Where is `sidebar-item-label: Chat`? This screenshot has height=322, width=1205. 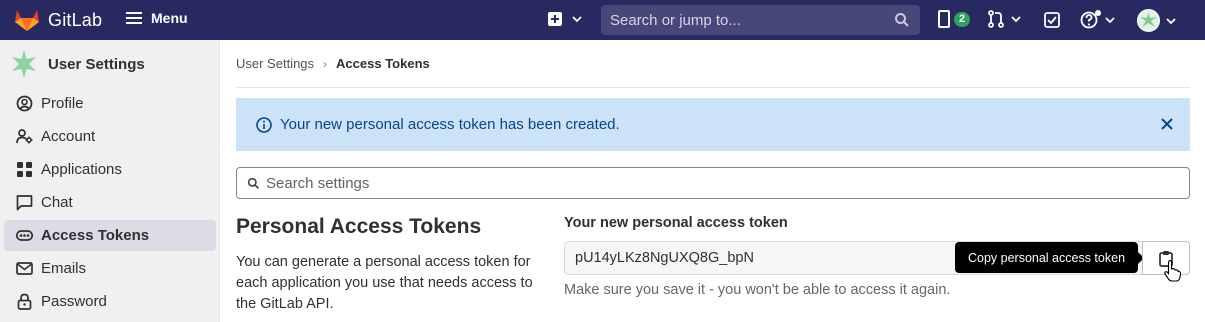 sidebar-item-label: Chat is located at coordinates (57, 202).